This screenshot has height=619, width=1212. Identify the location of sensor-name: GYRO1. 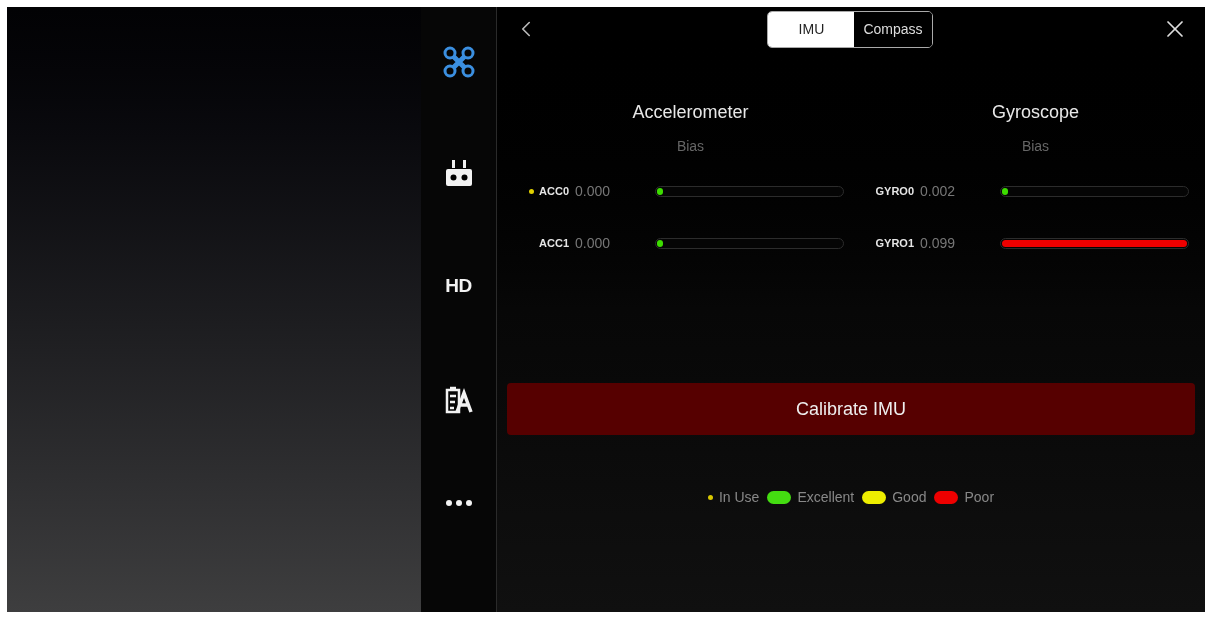
(894, 243).